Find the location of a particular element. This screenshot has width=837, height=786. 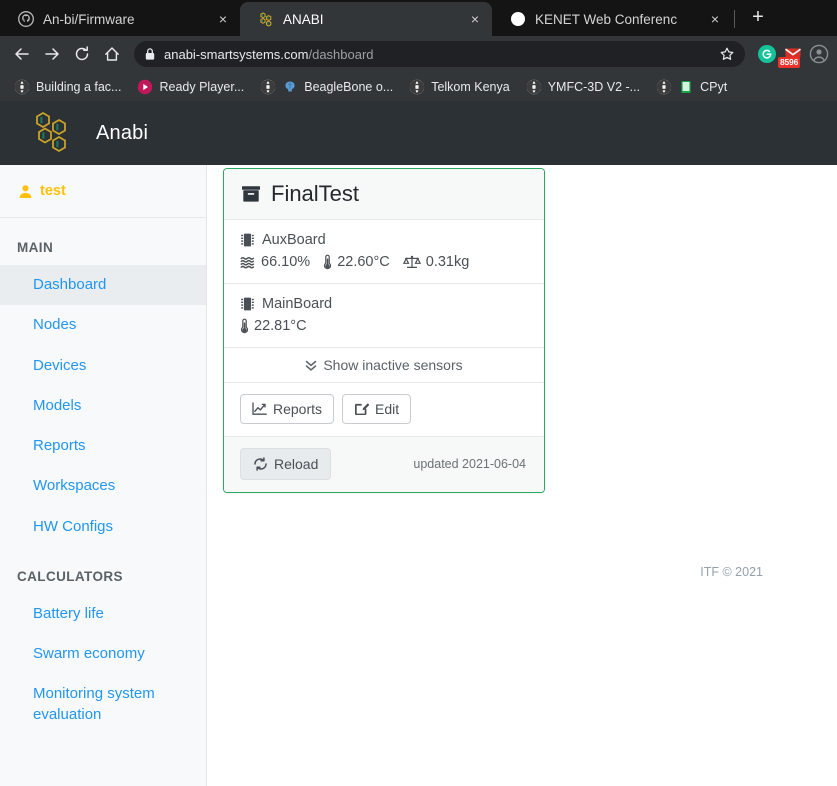

browser-tab-title: An-bi/Firmware is located at coordinates (89, 19).